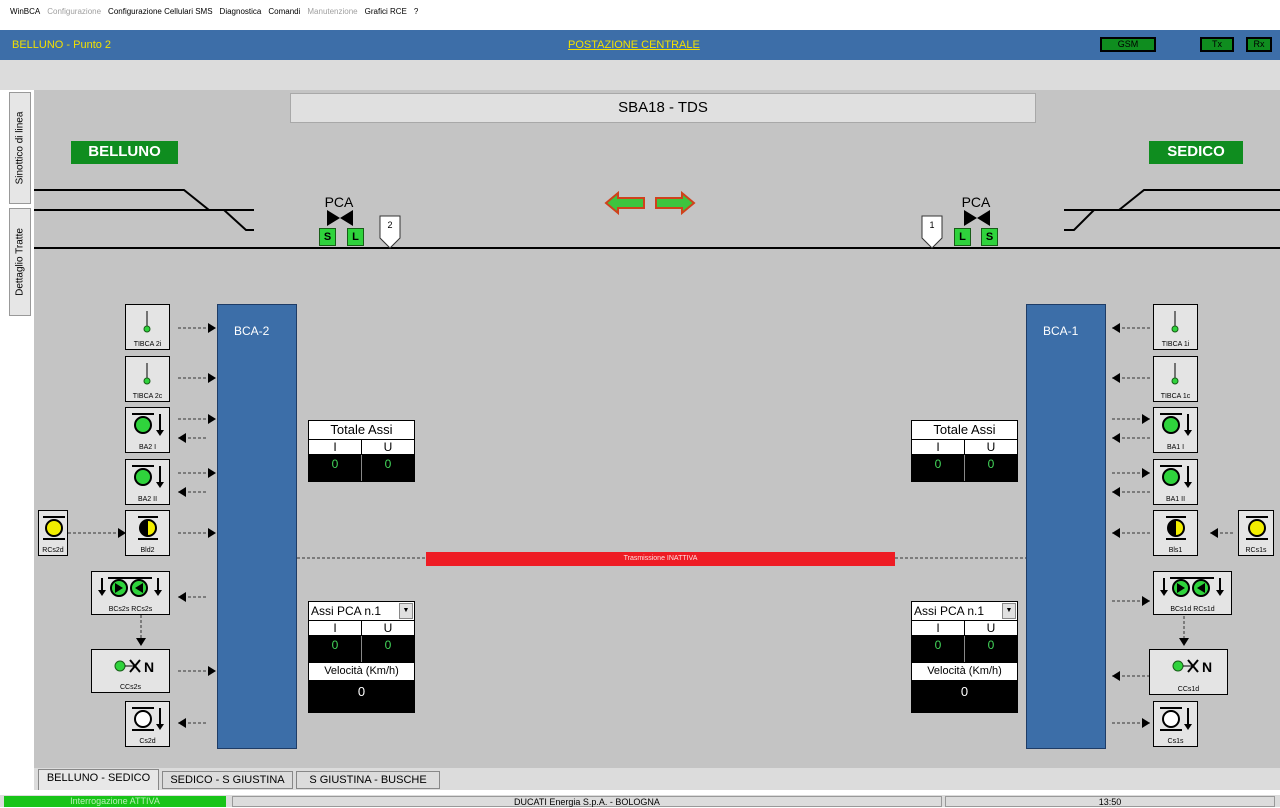  What do you see at coordinates (390, 225) in the screenshot?
I see `pca-left-number: 2` at bounding box center [390, 225].